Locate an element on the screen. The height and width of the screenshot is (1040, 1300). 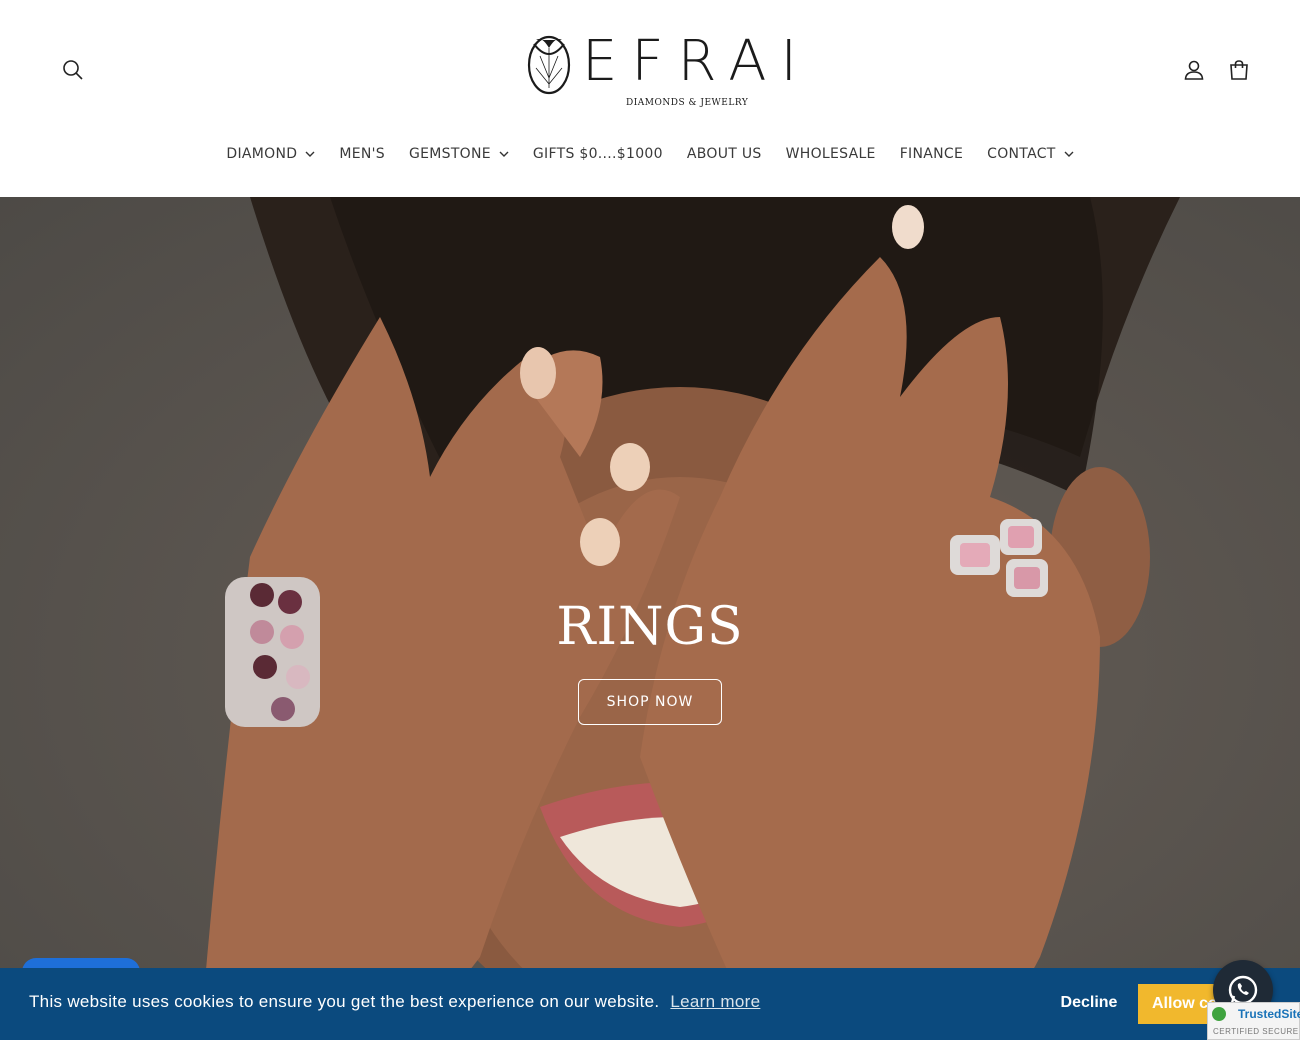
nav-item-gemstone: GEMSTONE is located at coordinates (459, 154).